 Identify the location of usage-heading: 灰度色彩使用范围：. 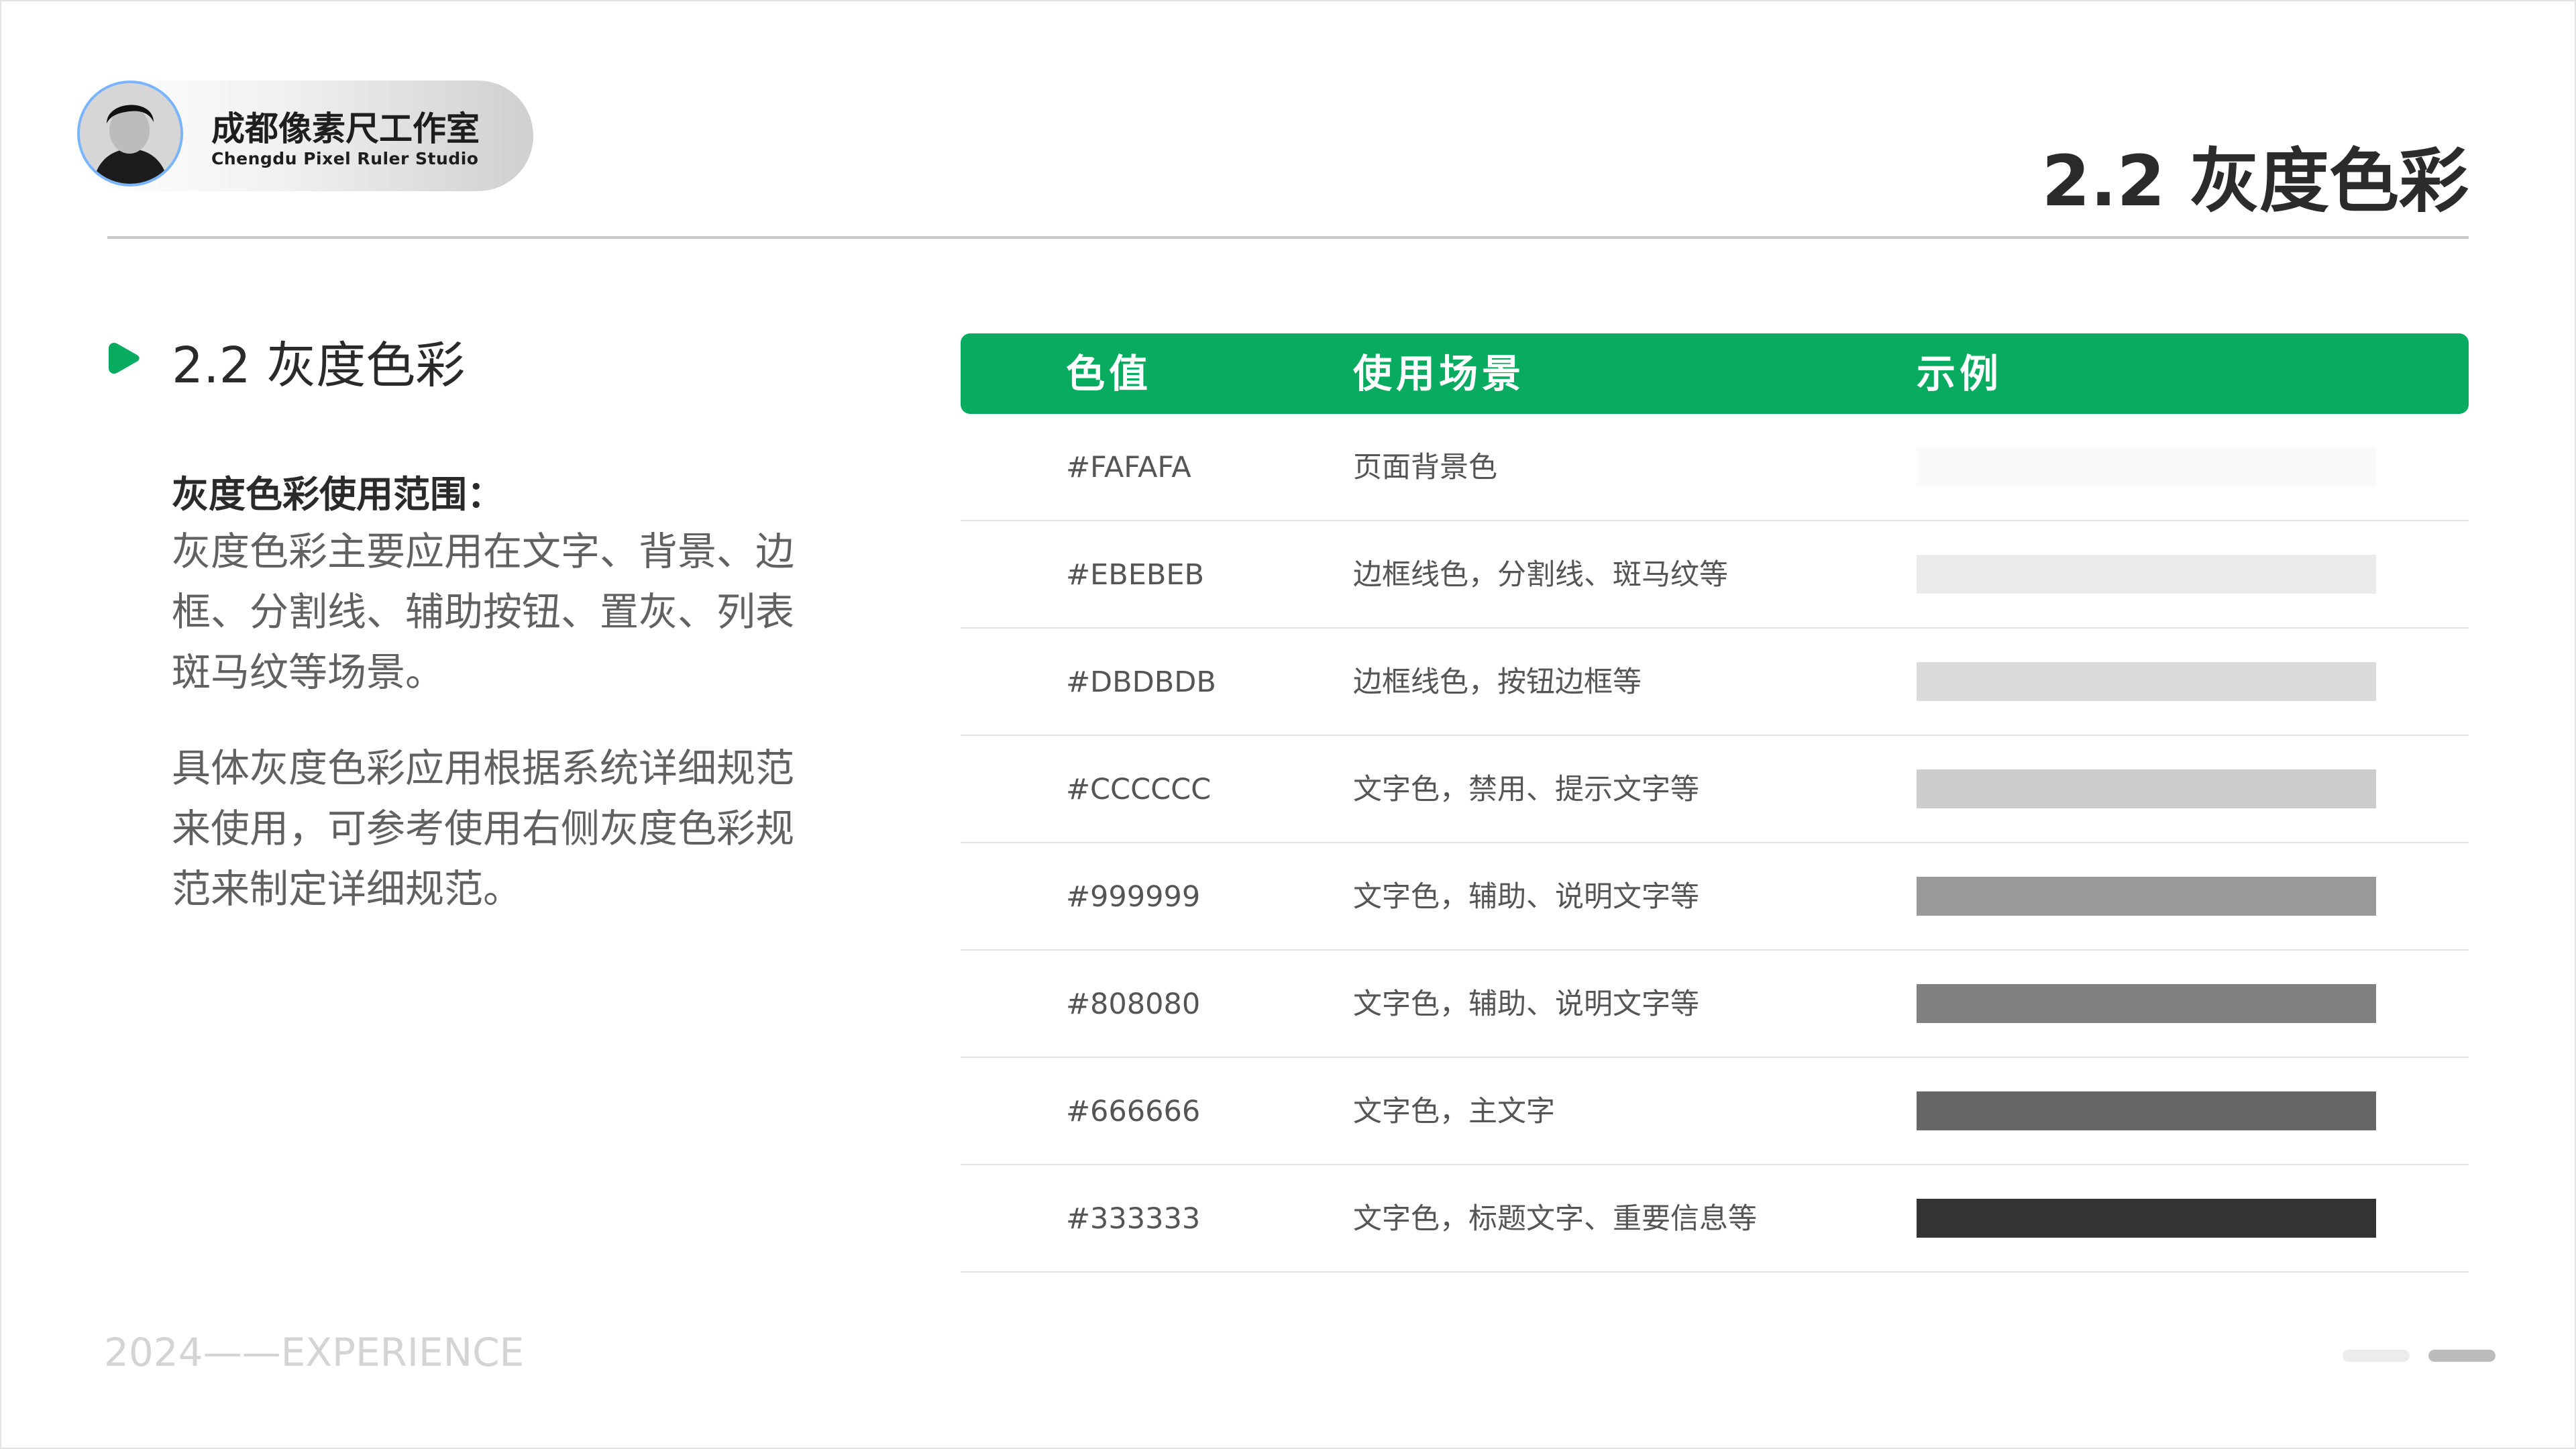
(338, 494).